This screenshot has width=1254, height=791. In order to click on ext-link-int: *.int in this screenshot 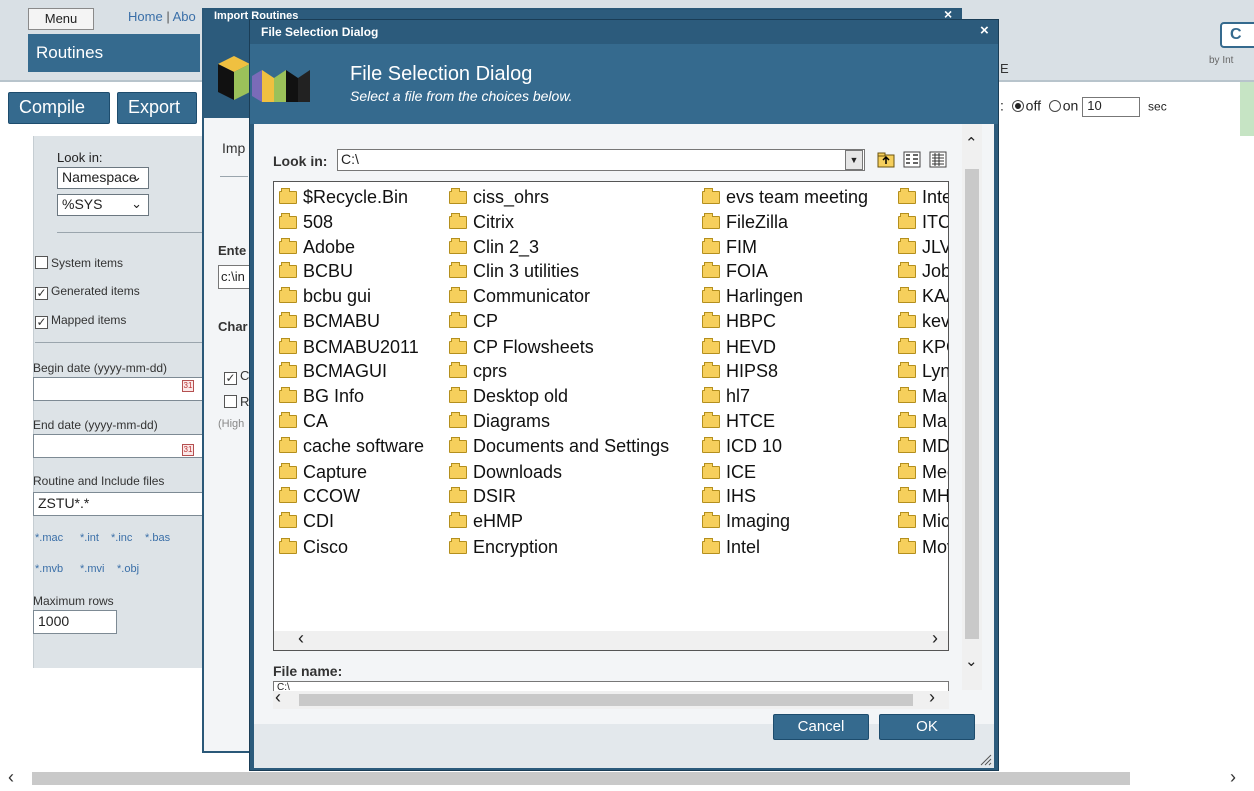, I will do `click(89, 538)`.